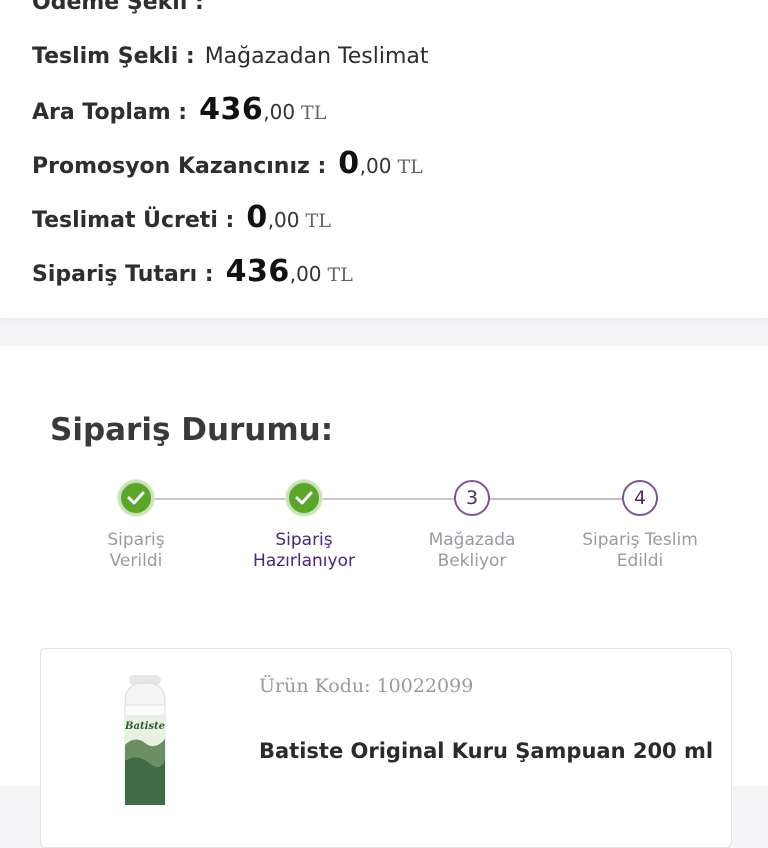 This screenshot has width=768, height=848. Describe the element at coordinates (472, 550) in the screenshot. I see `step-waiting-in-store-label: Mağazada Bekliyor` at that location.